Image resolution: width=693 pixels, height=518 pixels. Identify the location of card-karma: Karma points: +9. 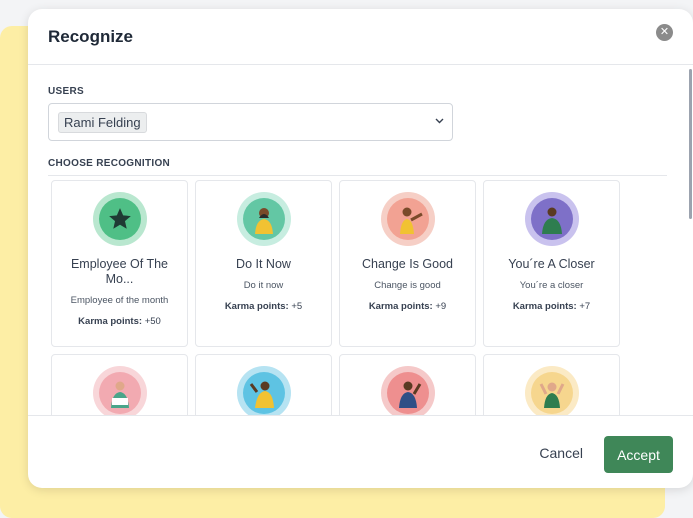
(407, 306).